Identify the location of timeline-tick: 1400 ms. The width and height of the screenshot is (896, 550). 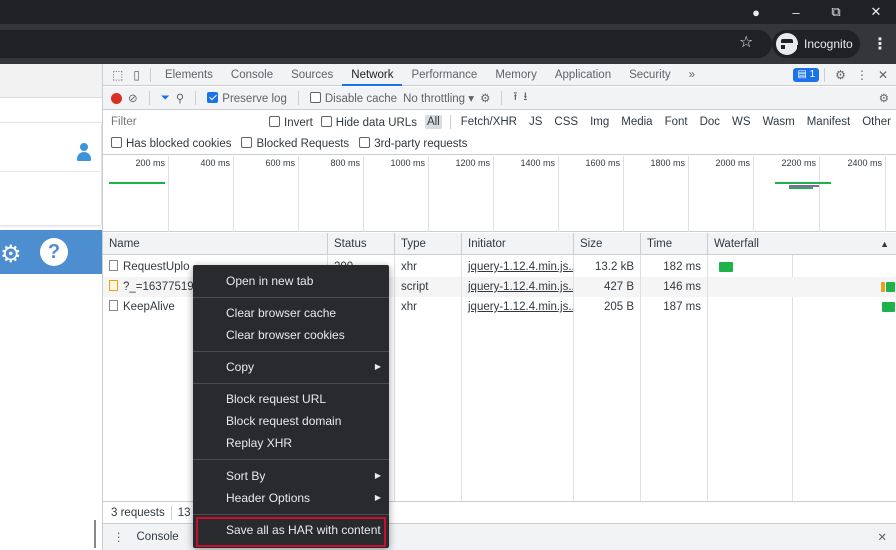
(526, 194).